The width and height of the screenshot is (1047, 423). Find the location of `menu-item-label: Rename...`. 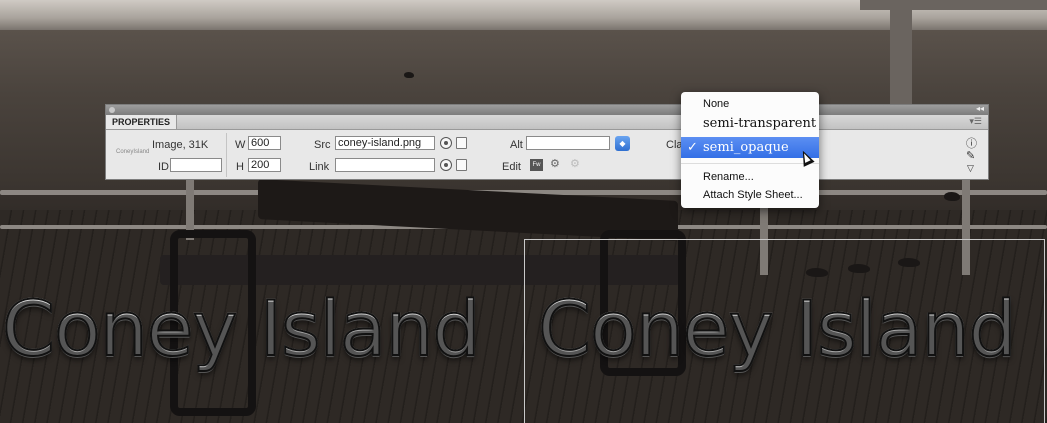

menu-item-label: Rename... is located at coordinates (728, 177).